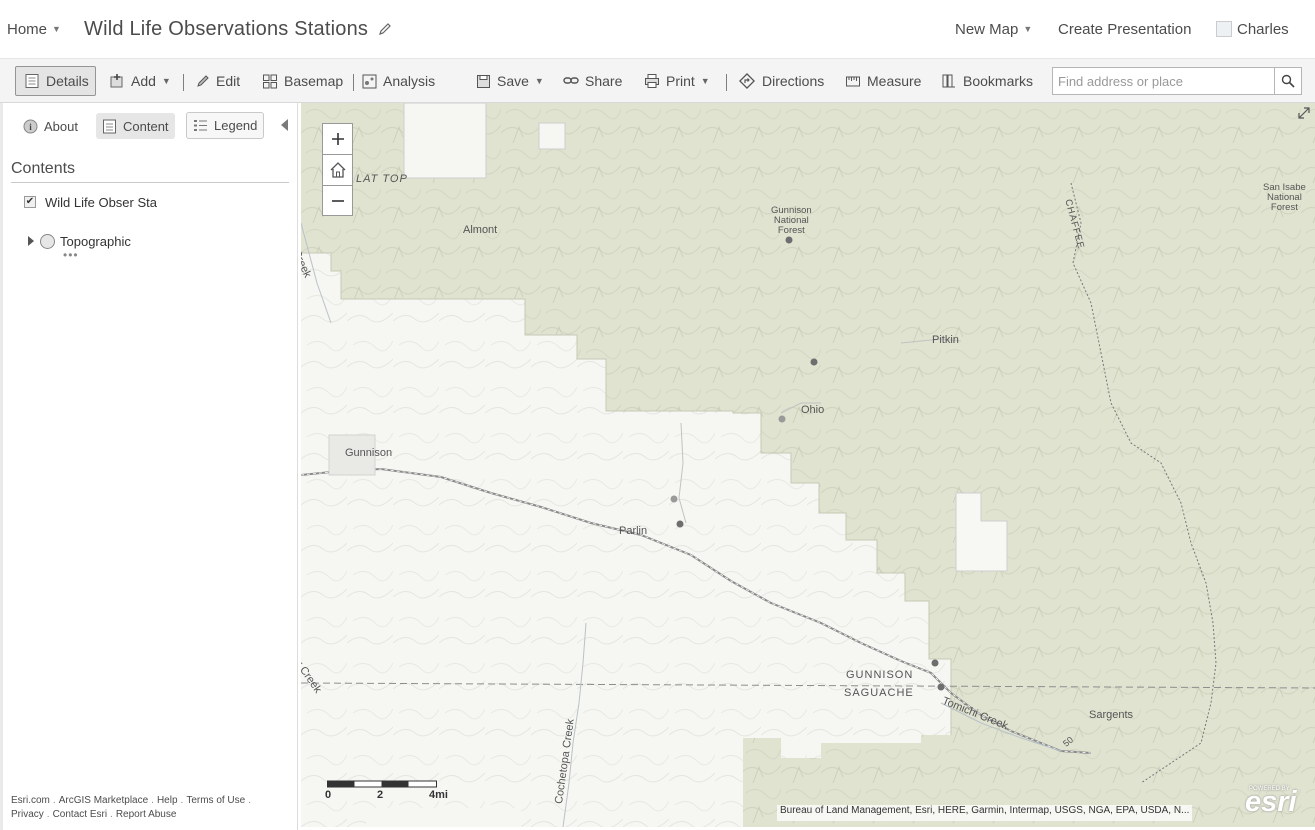  I want to click on zoom-out-button, so click(337, 200).